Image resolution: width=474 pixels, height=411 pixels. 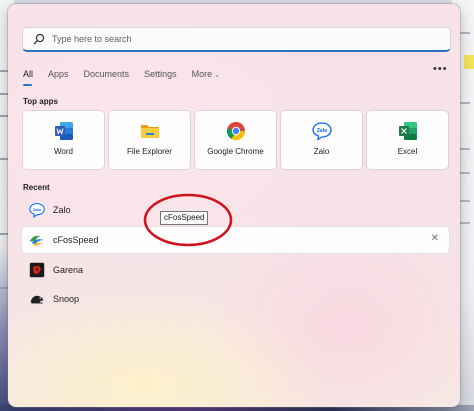 I want to click on app-label: Excel, so click(x=407, y=151).